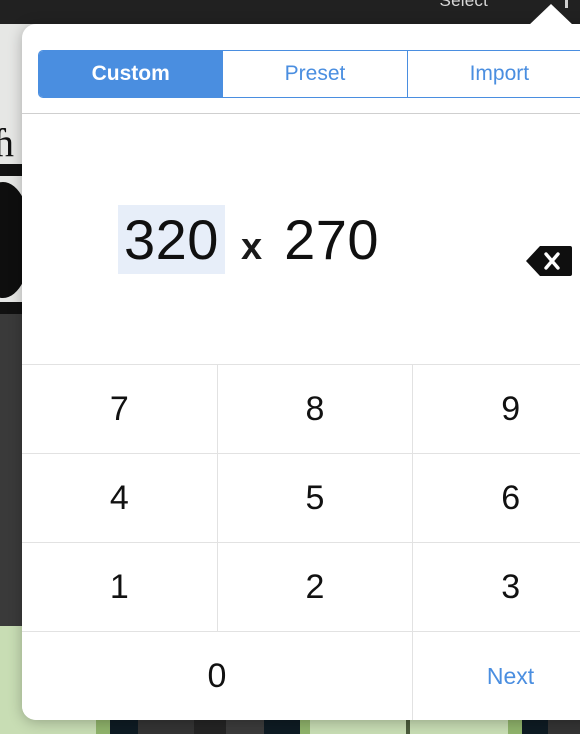 The height and width of the screenshot is (734, 580). Describe the element at coordinates (120, 409) in the screenshot. I see `key-7: 7` at that location.